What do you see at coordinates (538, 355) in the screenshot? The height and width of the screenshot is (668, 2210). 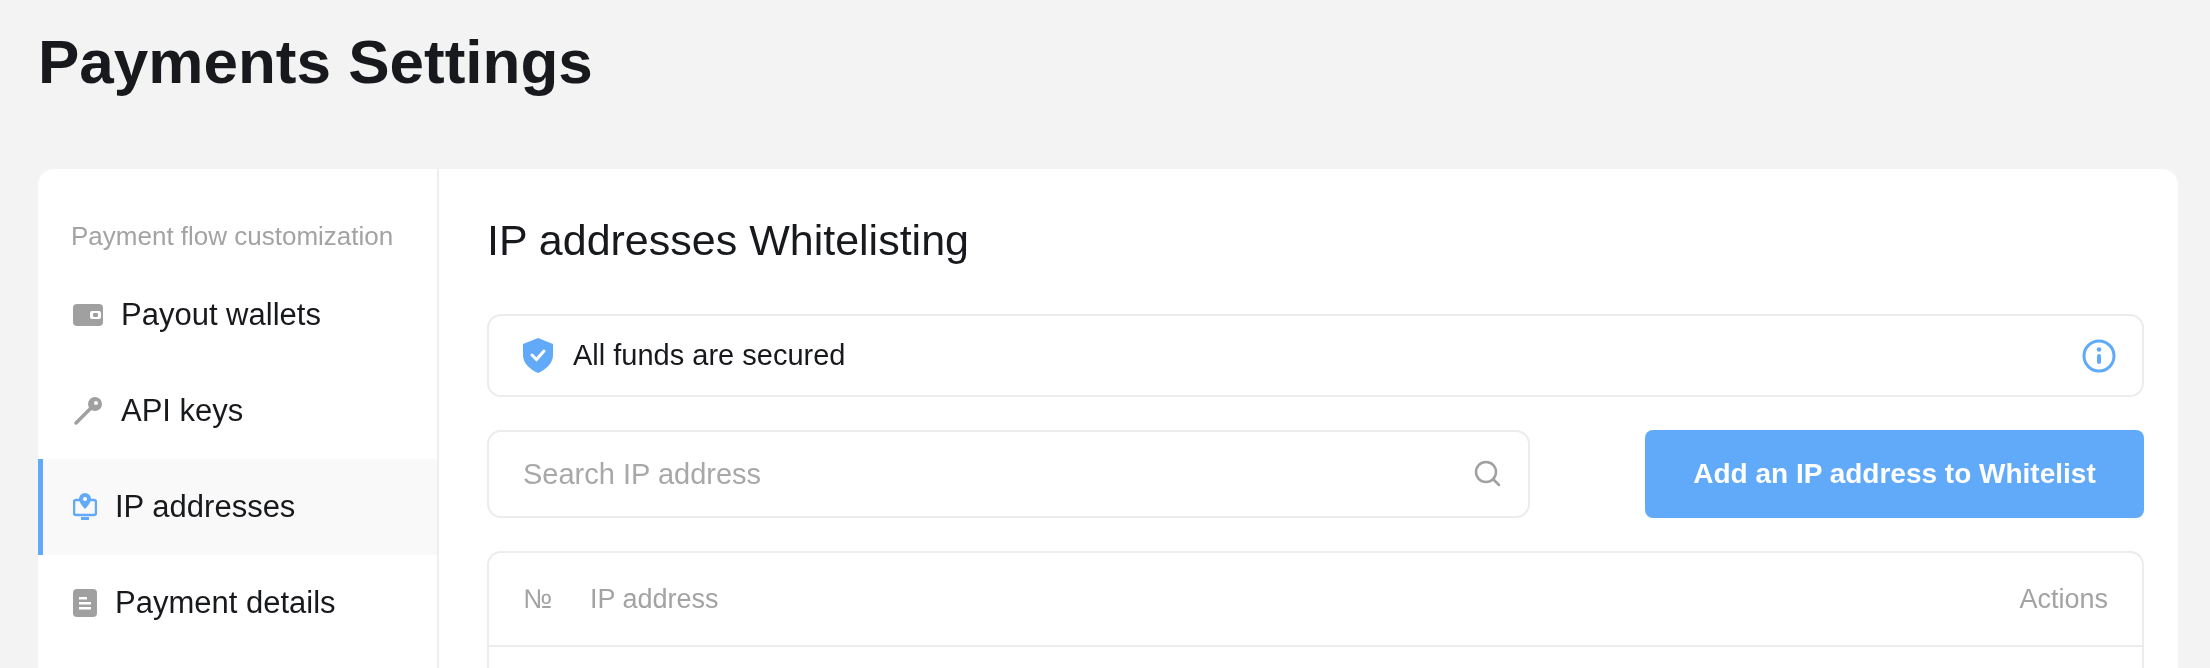 I see `shield-check-icon` at bounding box center [538, 355].